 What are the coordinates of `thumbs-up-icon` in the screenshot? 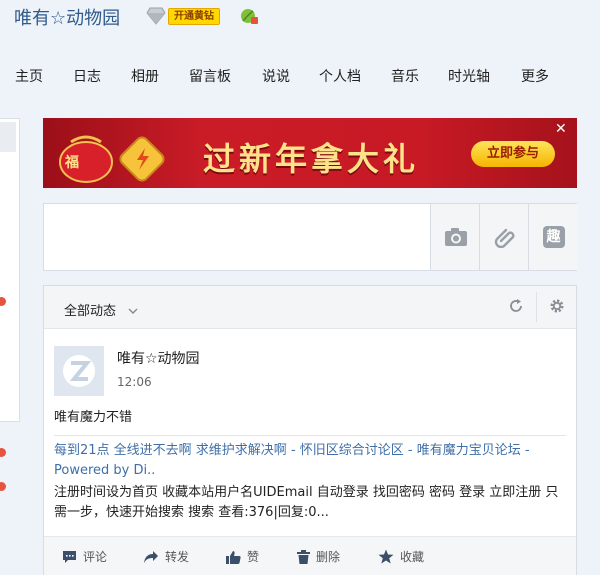 It's located at (233, 557).